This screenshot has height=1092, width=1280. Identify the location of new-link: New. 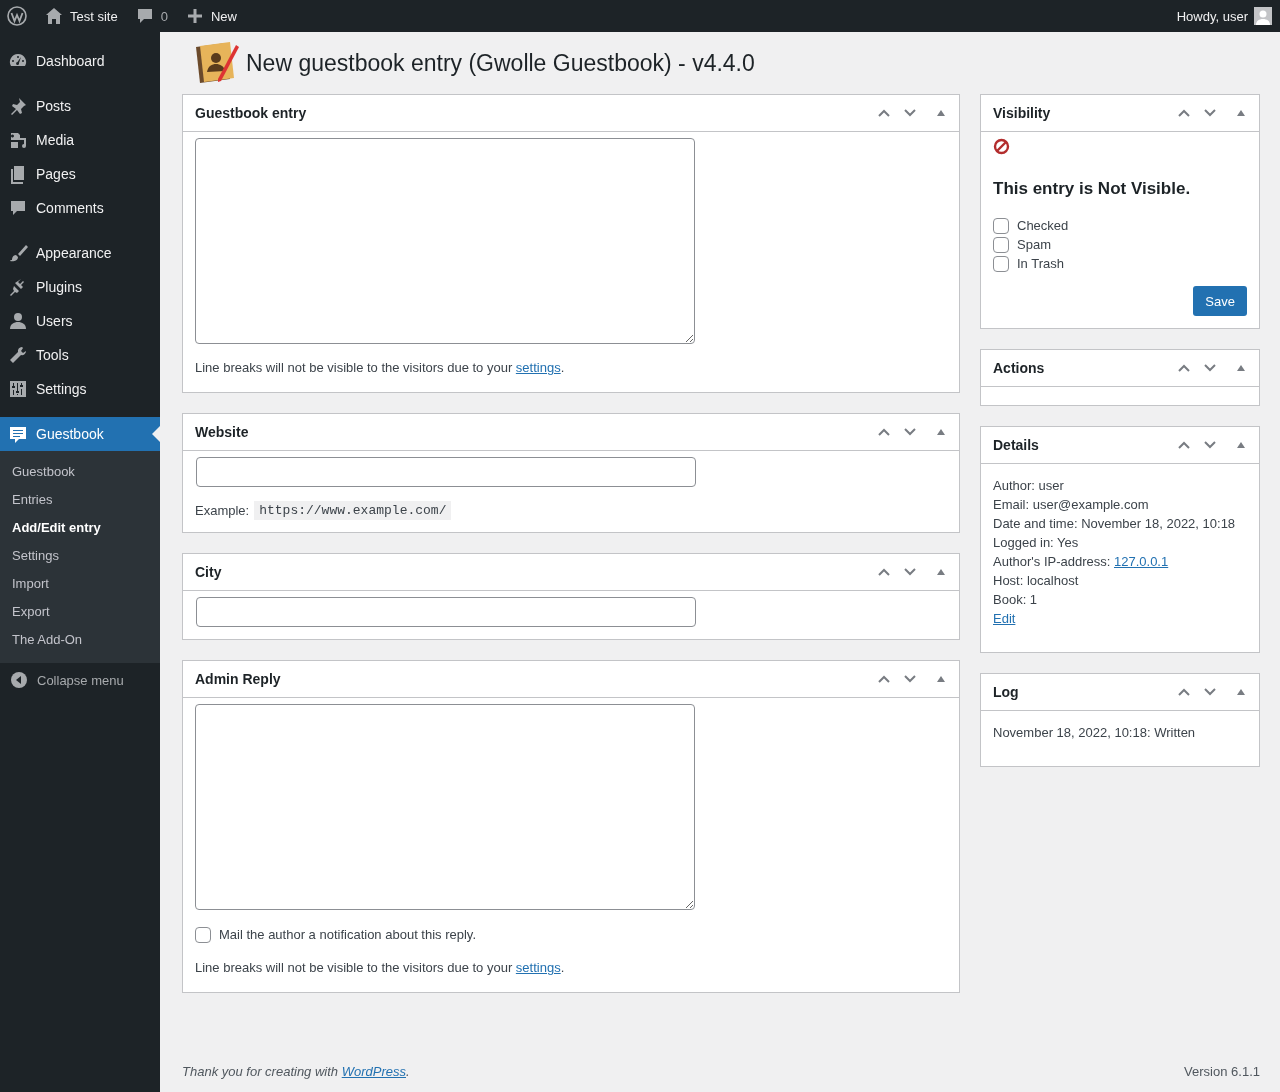
(210, 16).